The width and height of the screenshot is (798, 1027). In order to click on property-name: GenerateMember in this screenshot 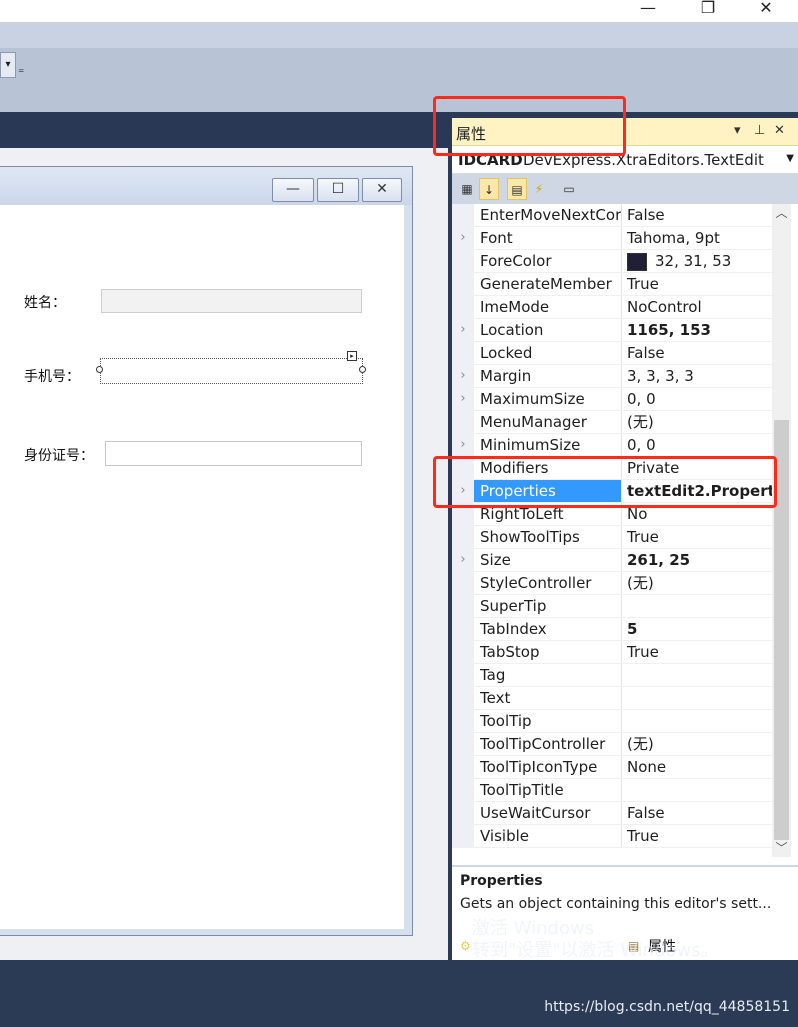, I will do `click(548, 284)`.